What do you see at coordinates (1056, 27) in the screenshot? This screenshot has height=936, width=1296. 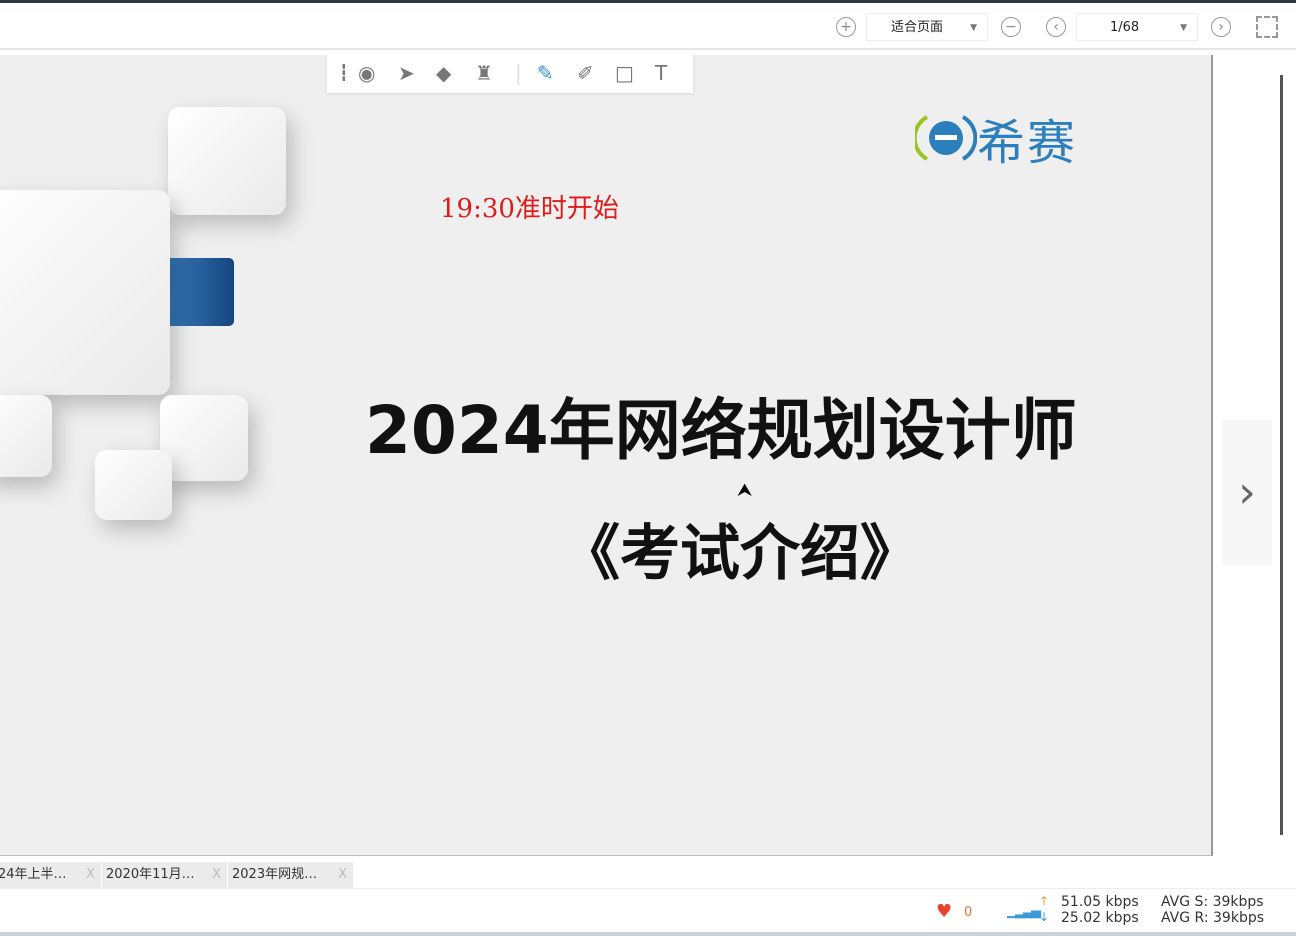 I see `prev-page-button: ‹` at bounding box center [1056, 27].